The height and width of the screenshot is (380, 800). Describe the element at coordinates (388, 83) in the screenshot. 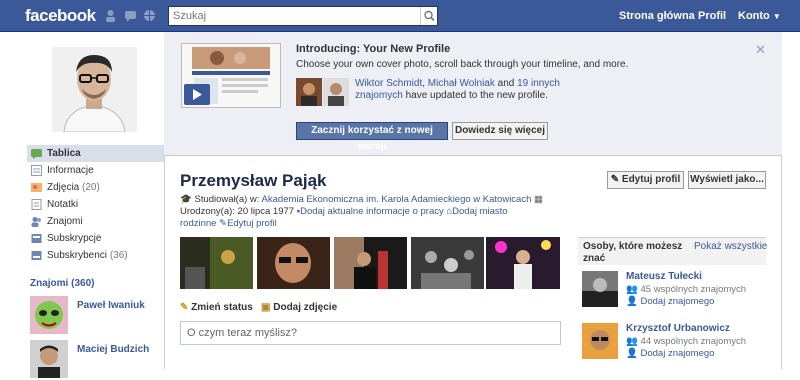

I see `friend-link-1: Wiktor Schmidt` at that location.